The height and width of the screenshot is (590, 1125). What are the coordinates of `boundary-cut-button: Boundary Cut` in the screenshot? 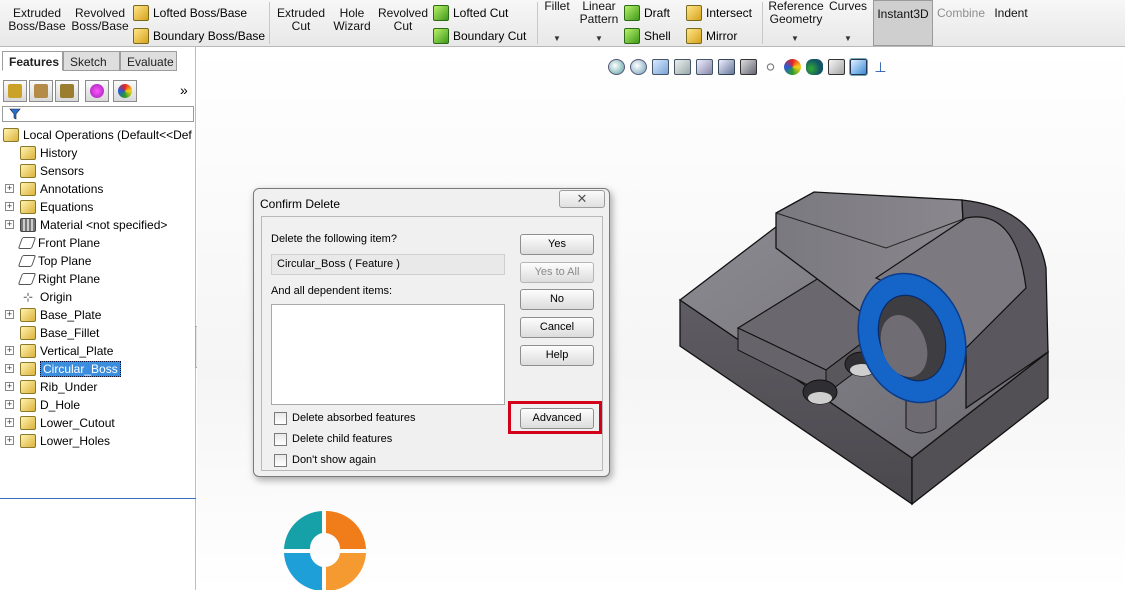 It's located at (479, 36).